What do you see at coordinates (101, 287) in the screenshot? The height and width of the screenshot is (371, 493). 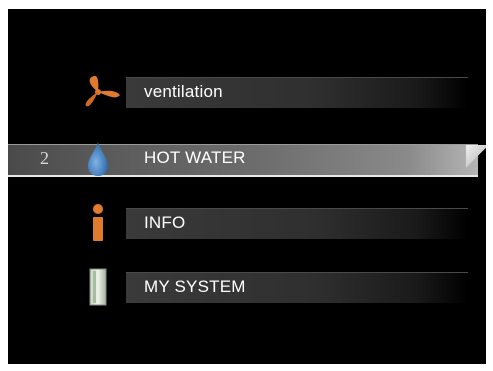 I see `system-panel-icon` at bounding box center [101, 287].